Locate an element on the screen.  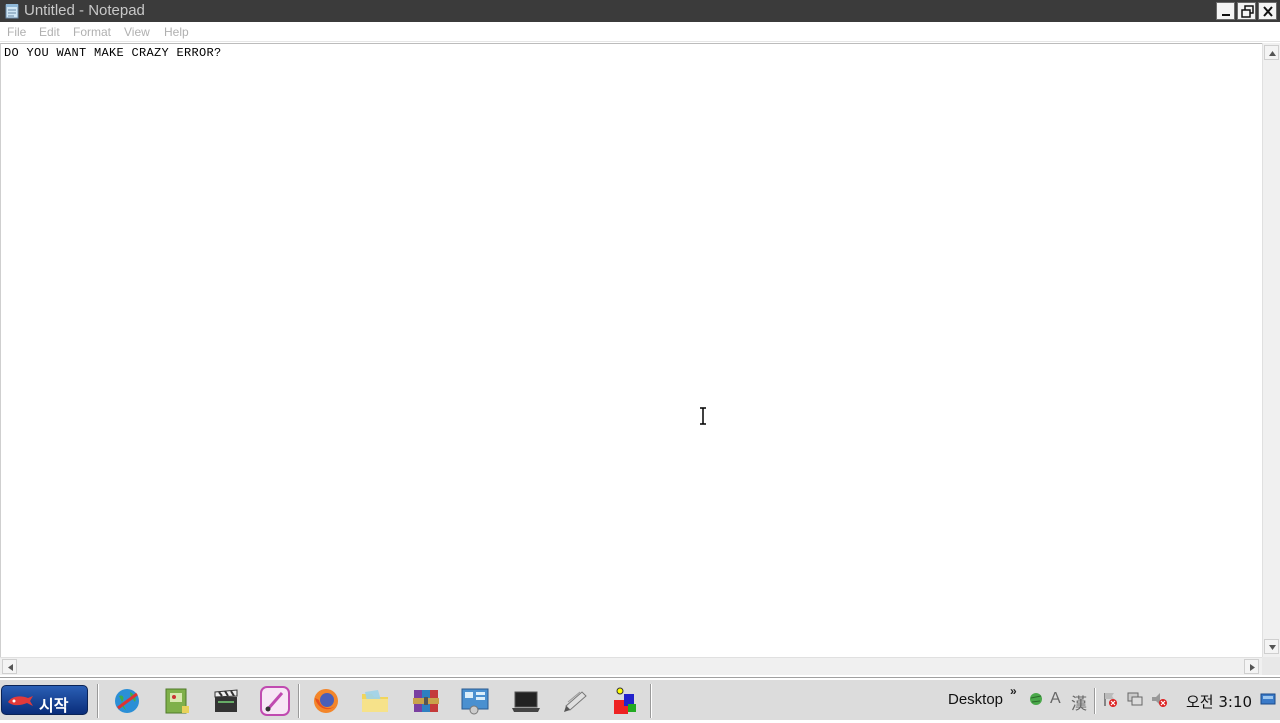
laptop-icon is located at coordinates (526, 701).